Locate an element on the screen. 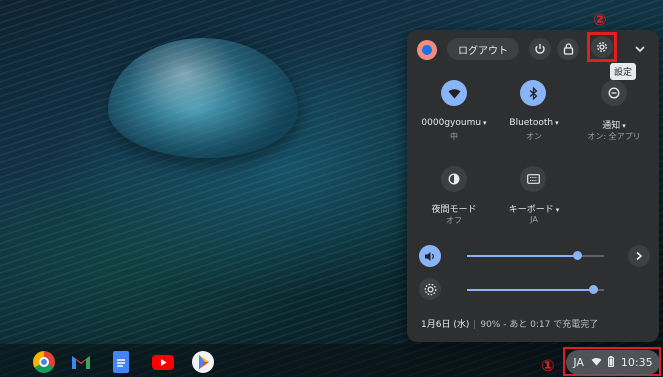  battery-icon is located at coordinates (611, 362).